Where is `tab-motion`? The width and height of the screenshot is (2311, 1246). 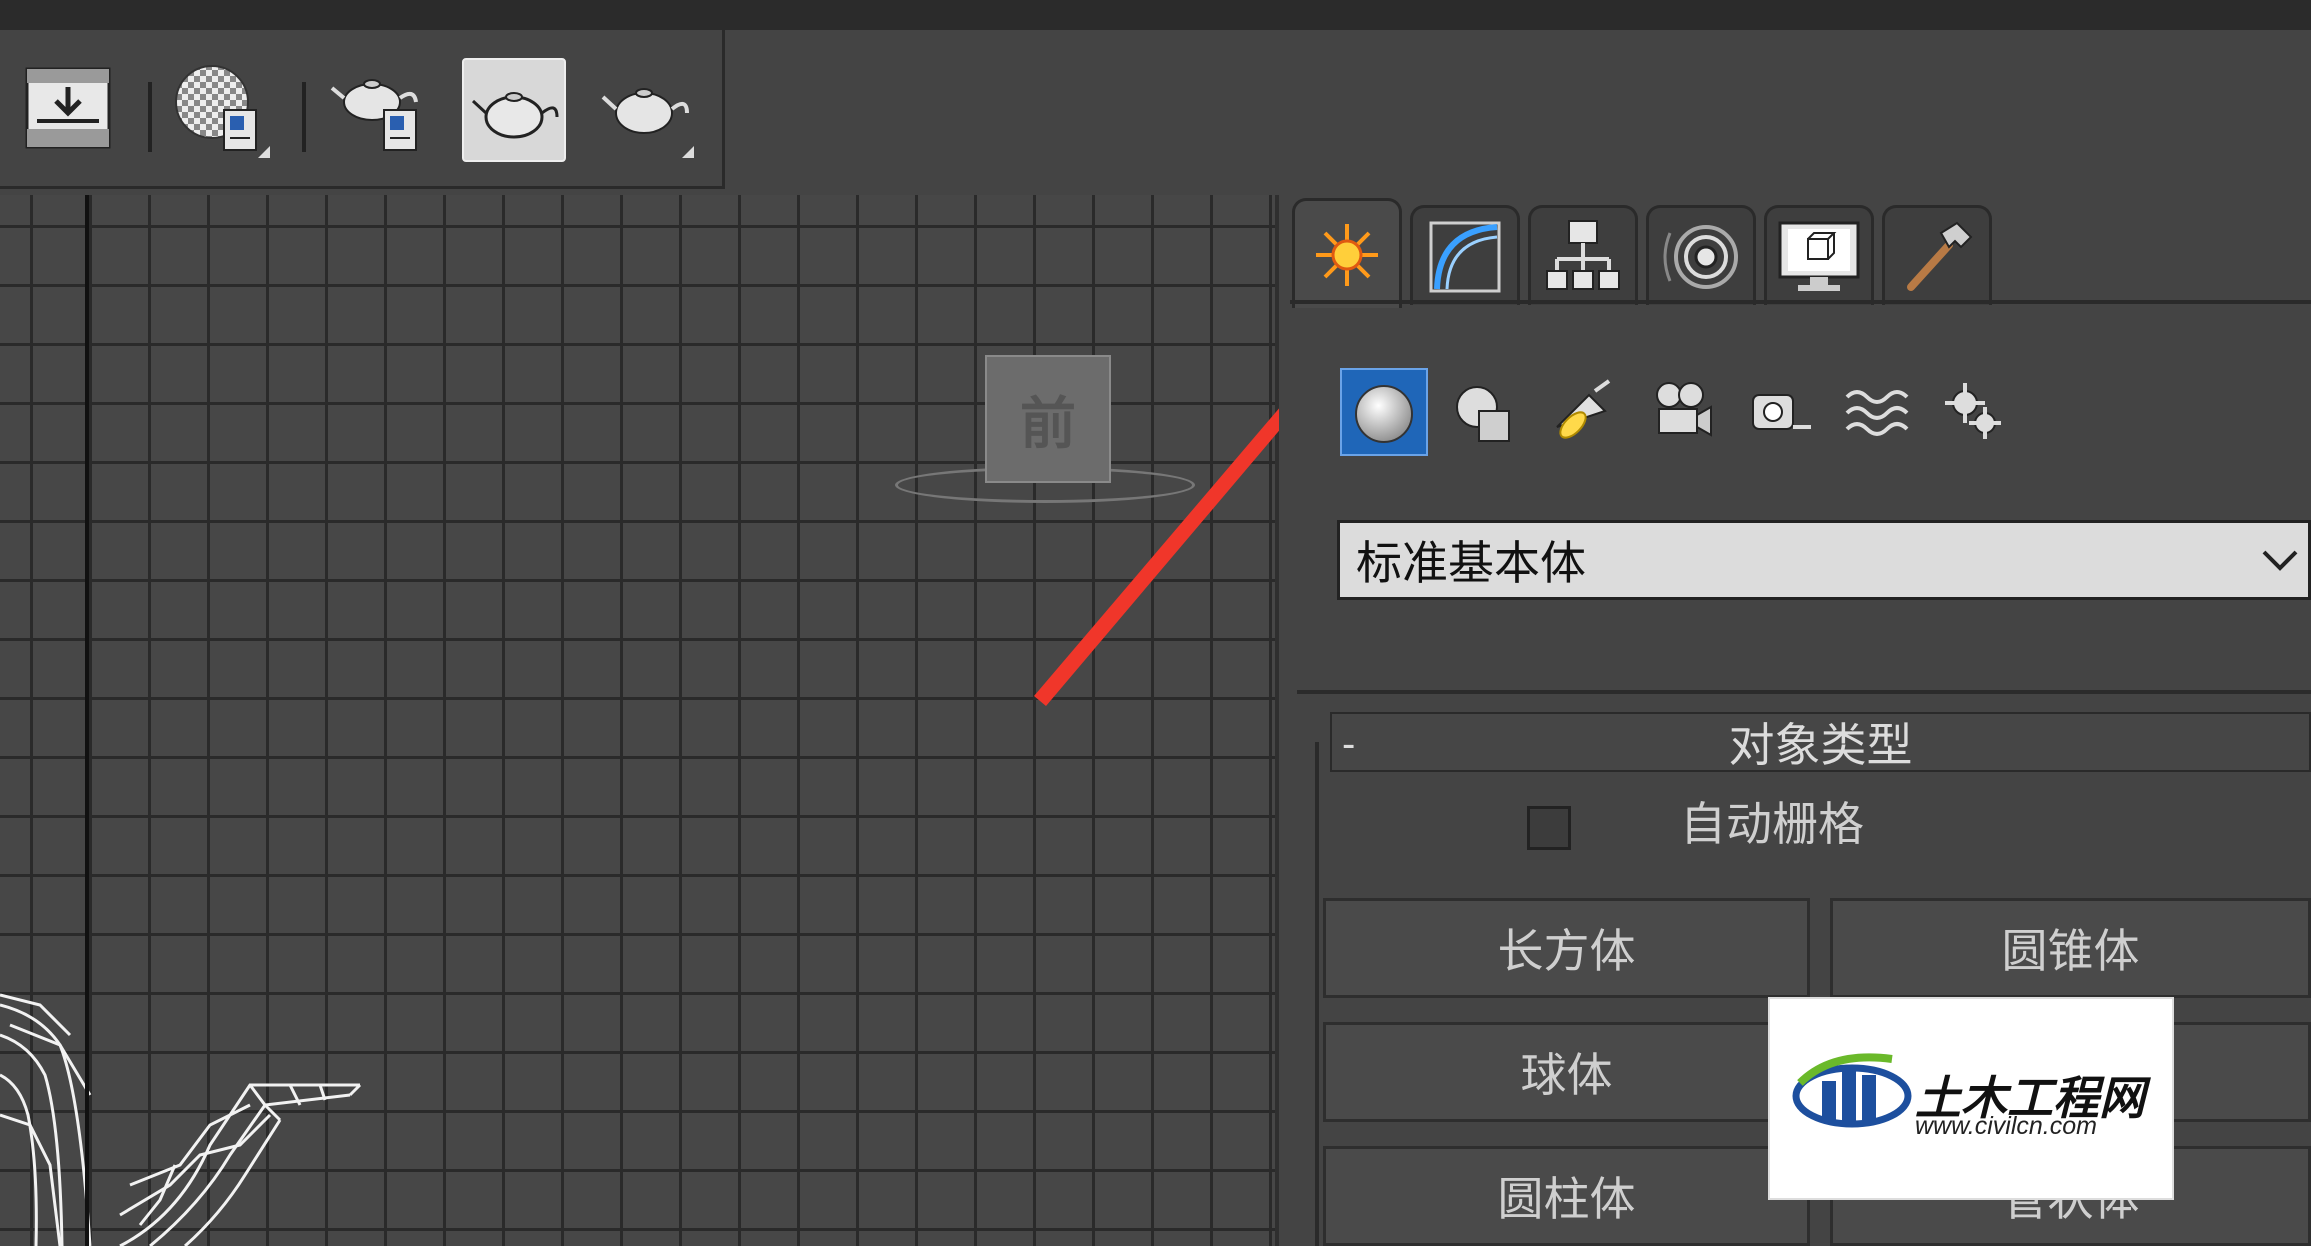 tab-motion is located at coordinates (1701, 255).